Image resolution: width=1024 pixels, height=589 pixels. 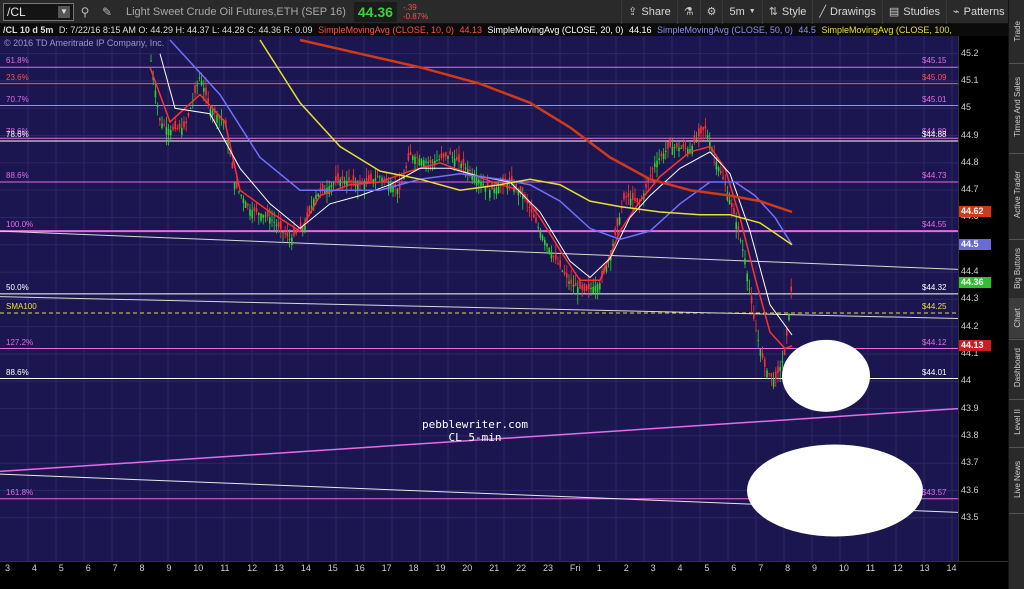 What do you see at coordinates (984, 11) in the screenshot?
I see `patterns-label: Patterns` at bounding box center [984, 11].